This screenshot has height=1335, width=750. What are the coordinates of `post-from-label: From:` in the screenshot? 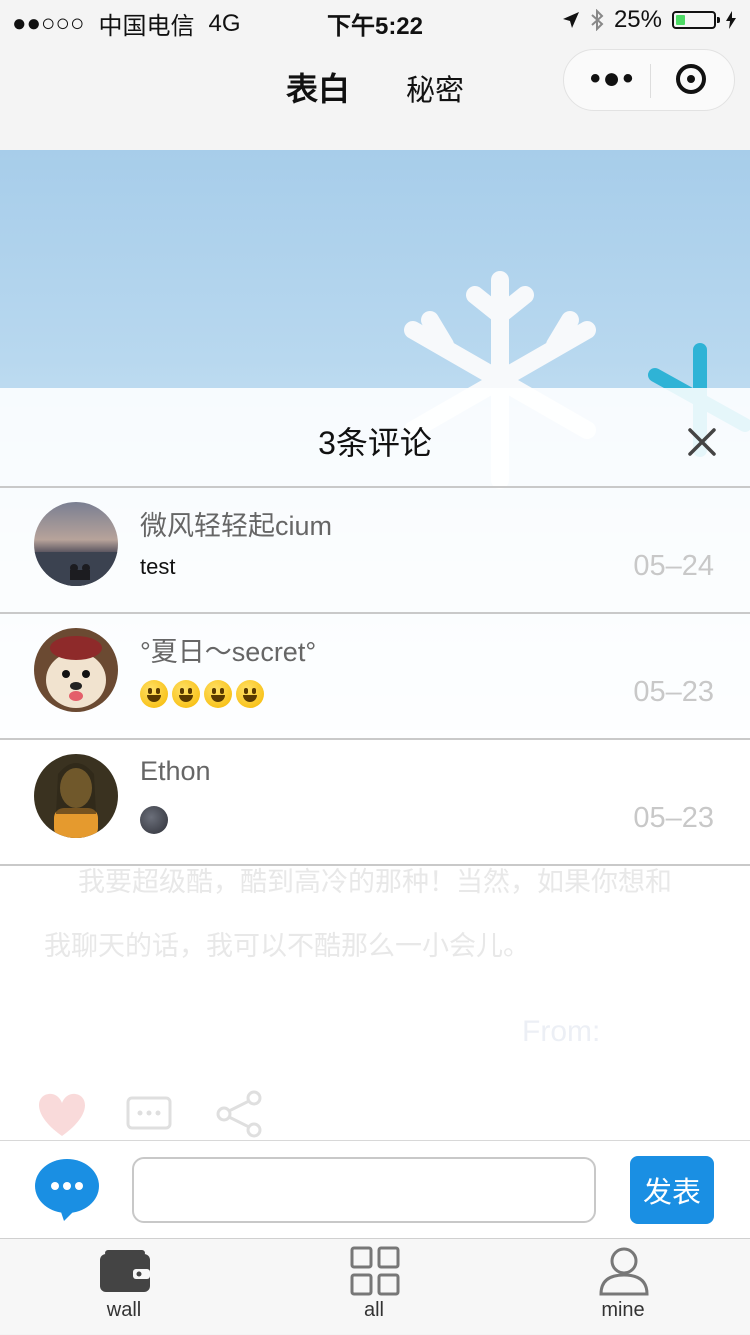 It's located at (561, 1031).